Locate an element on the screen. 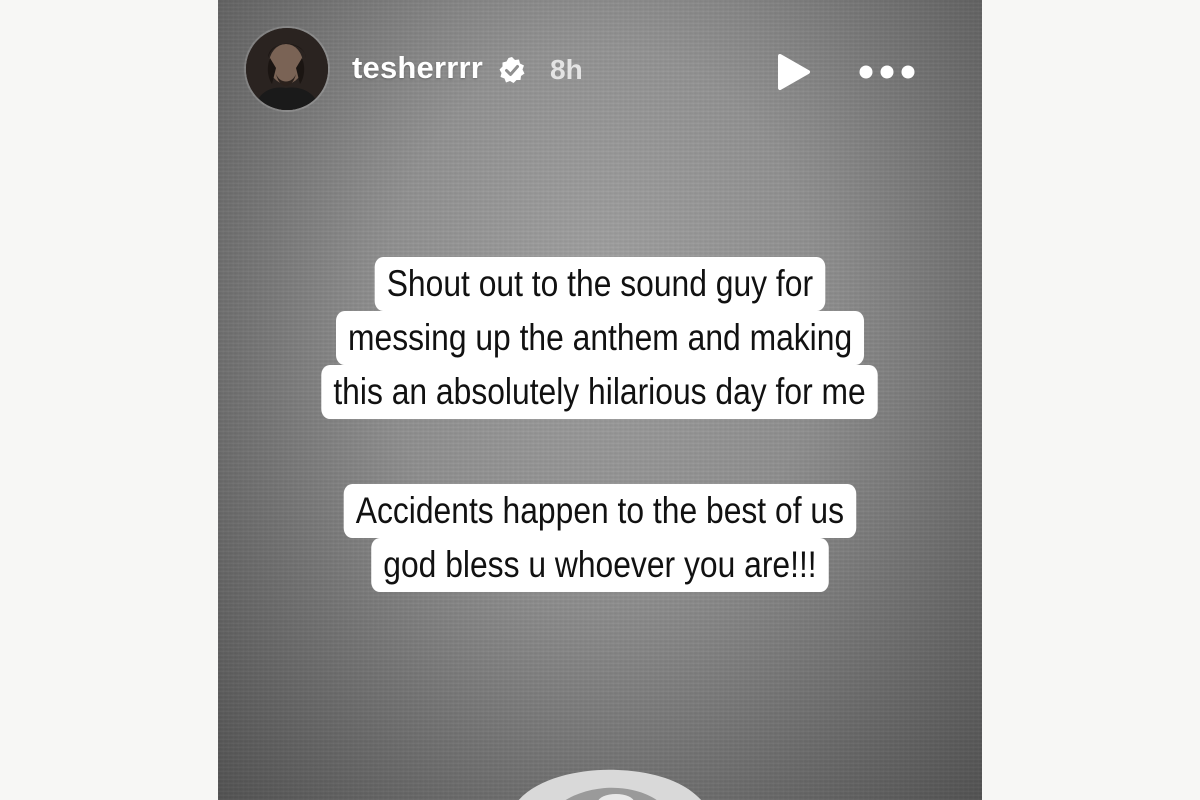 The height and width of the screenshot is (800, 1200). caption-line: god bless u whoever you are!!! is located at coordinates (600, 565).